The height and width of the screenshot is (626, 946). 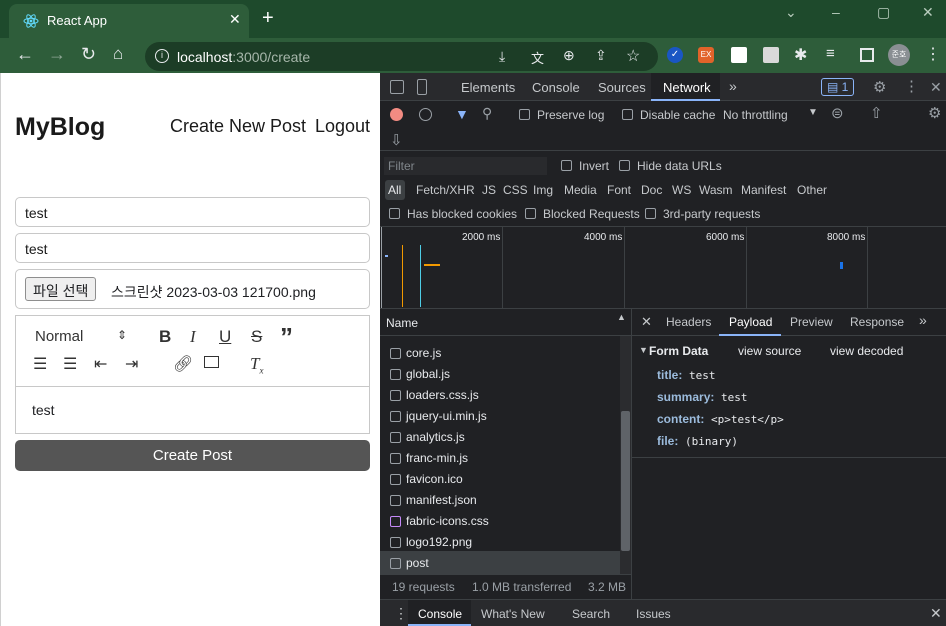 I want to click on throttling-select: No throttling, so click(x=755, y=115).